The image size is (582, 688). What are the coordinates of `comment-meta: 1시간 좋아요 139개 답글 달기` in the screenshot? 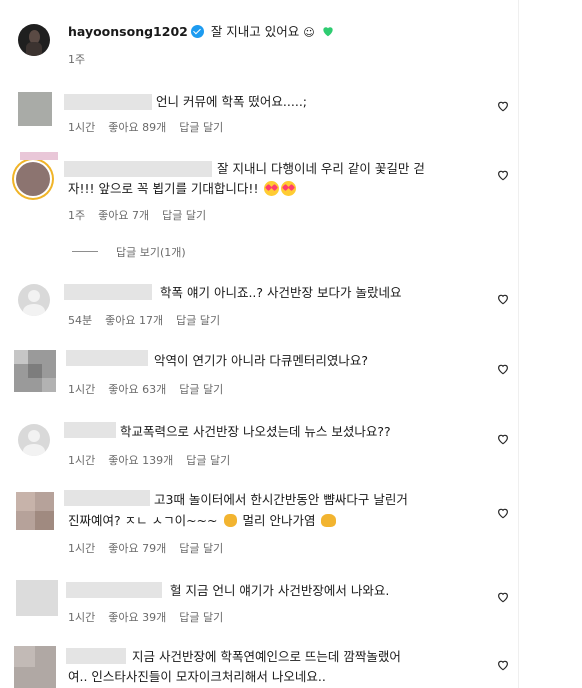 It's located at (155, 460).